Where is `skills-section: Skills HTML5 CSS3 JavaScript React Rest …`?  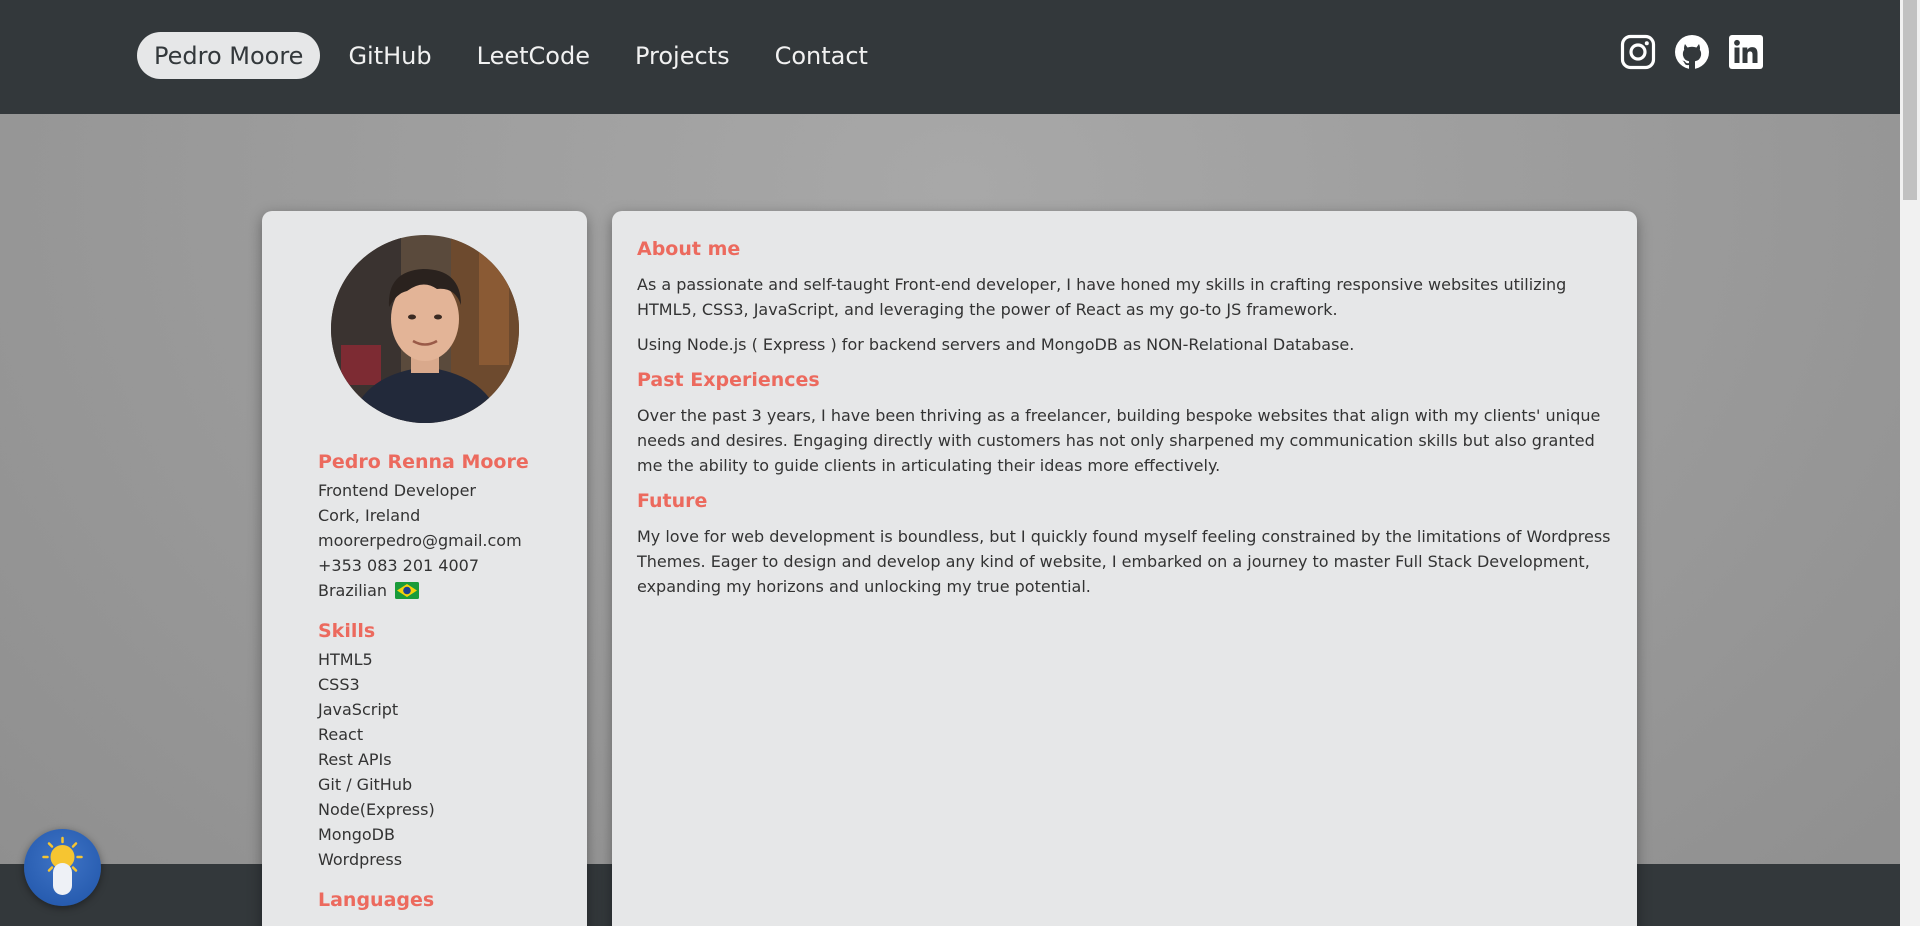 skills-section: Skills HTML5 CSS3 JavaScript React Rest … is located at coordinates (448, 746).